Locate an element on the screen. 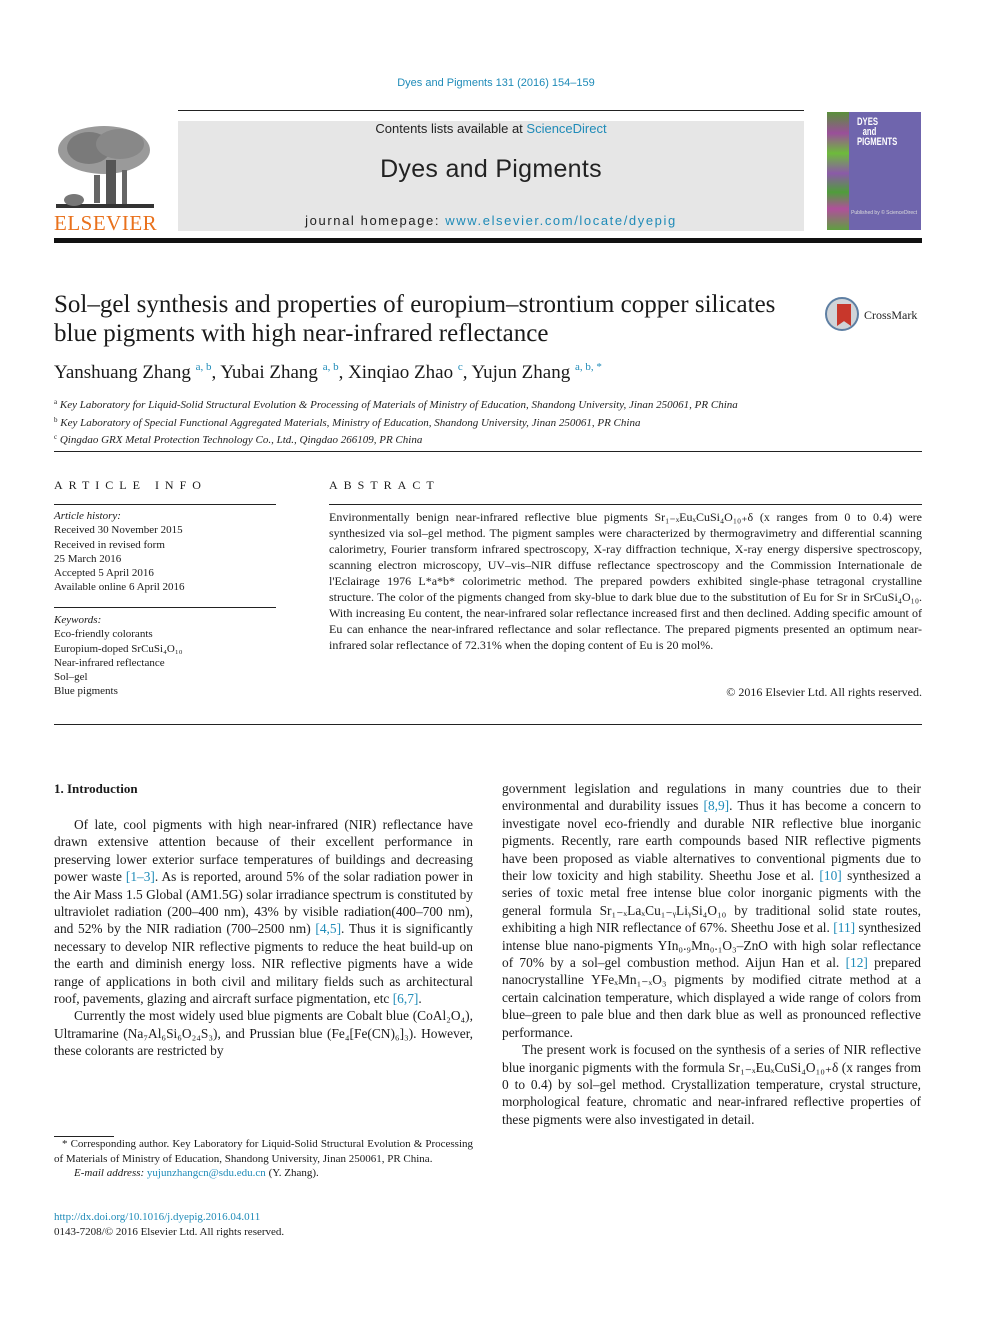 The height and width of the screenshot is (1323, 992). author-affiliation-link: a, b, * is located at coordinates (588, 367).